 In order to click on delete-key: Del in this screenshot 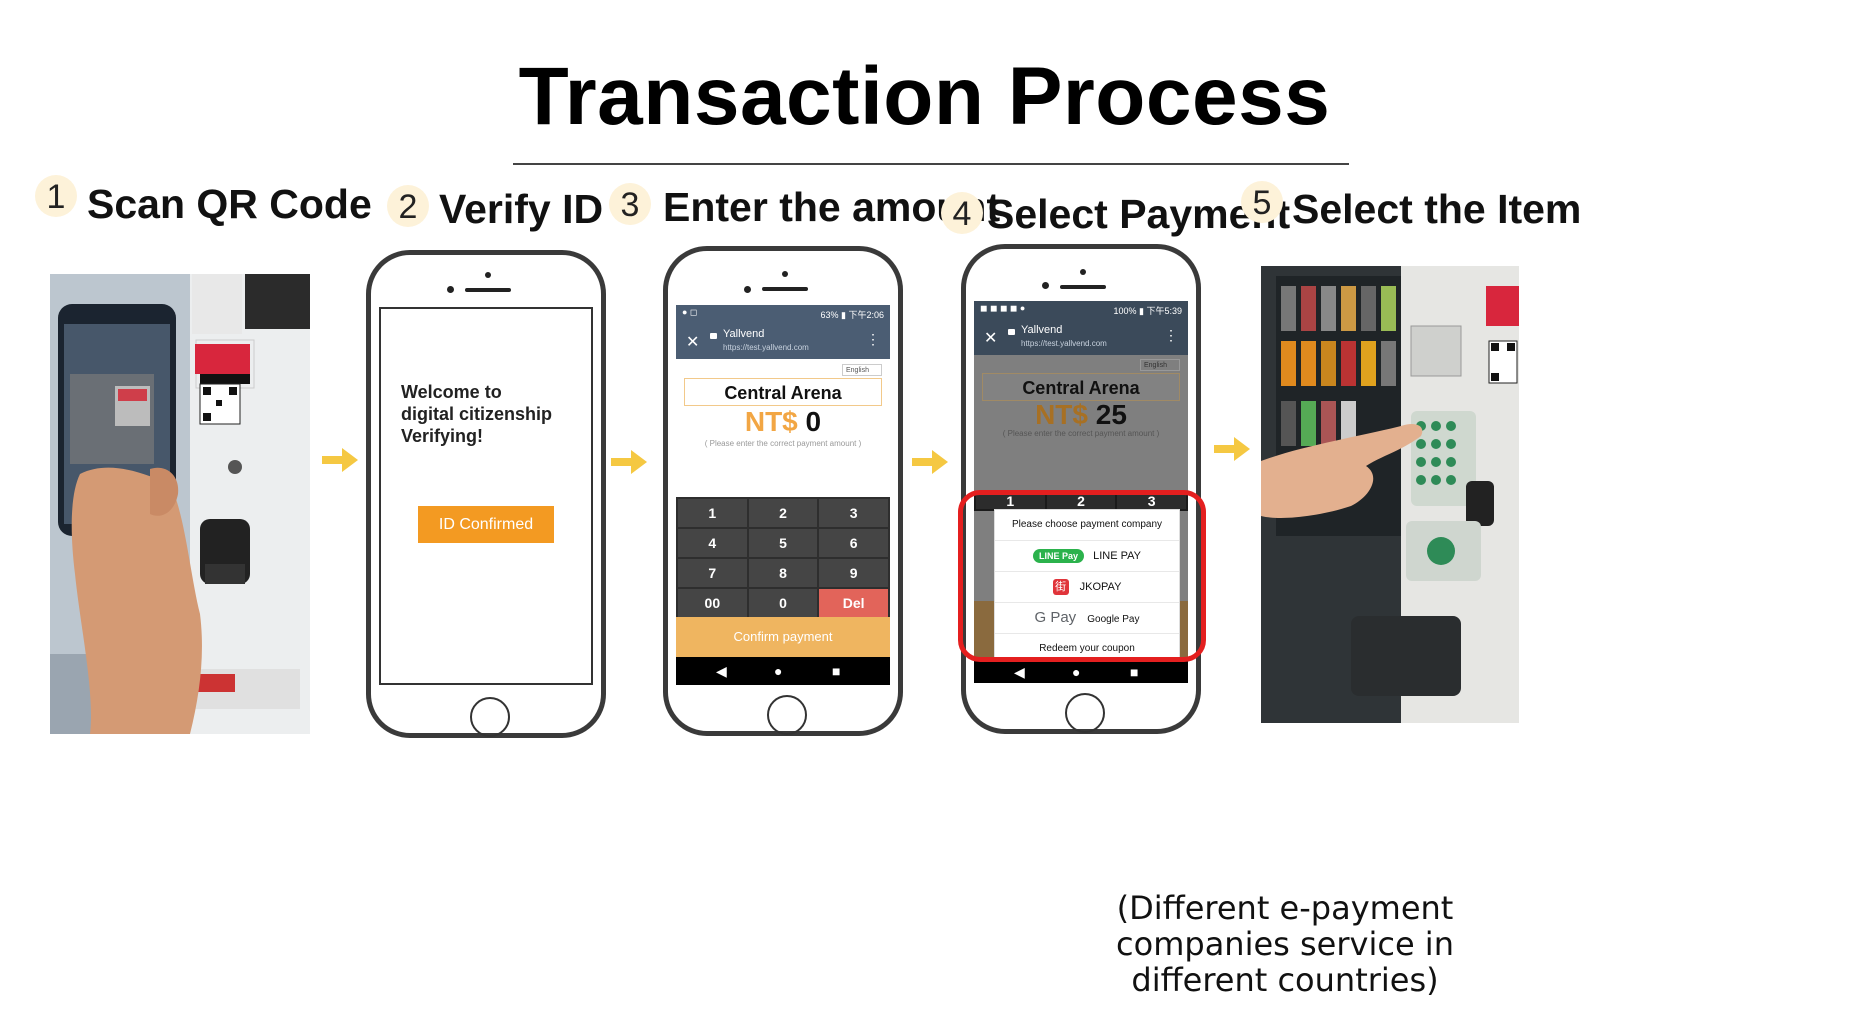, I will do `click(853, 603)`.